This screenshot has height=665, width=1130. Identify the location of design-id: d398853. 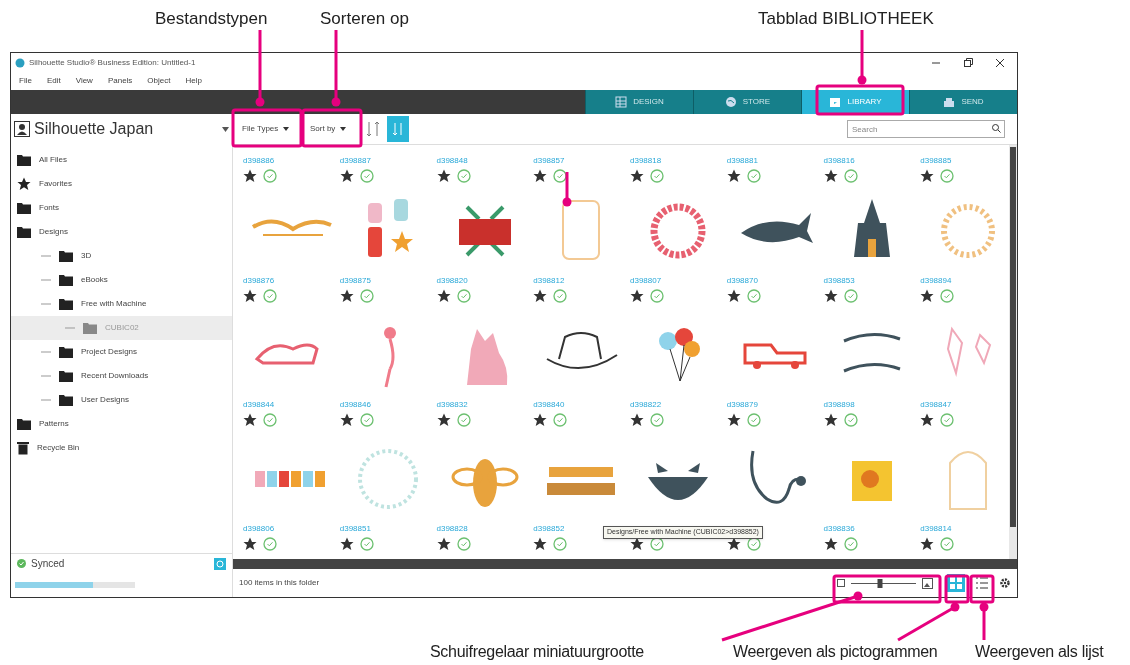
(868, 281).